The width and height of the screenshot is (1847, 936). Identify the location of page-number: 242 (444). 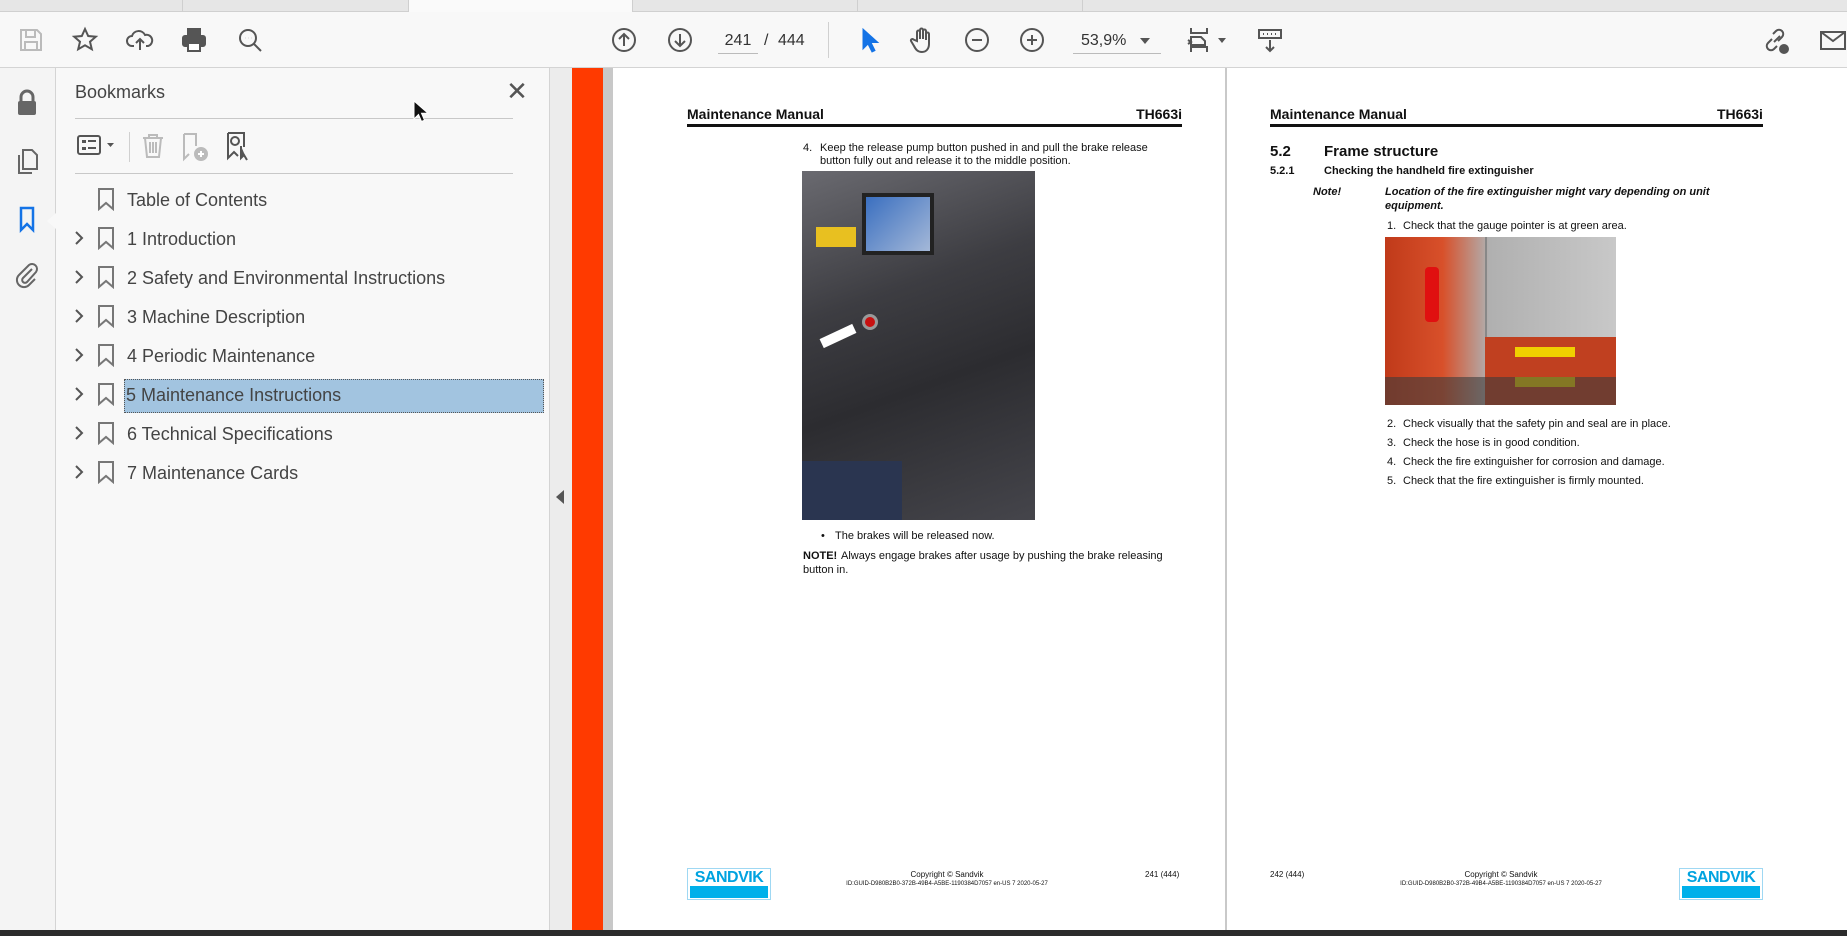
(1287, 874).